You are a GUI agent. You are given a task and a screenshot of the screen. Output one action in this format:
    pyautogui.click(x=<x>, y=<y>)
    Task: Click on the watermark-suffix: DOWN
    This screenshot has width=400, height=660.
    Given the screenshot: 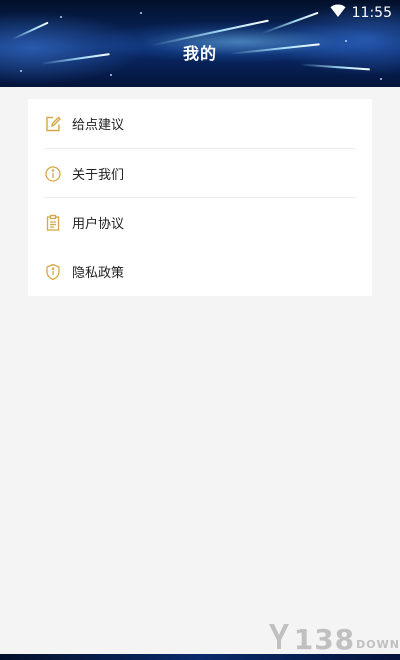 What is the action you would take?
    pyautogui.click(x=378, y=644)
    